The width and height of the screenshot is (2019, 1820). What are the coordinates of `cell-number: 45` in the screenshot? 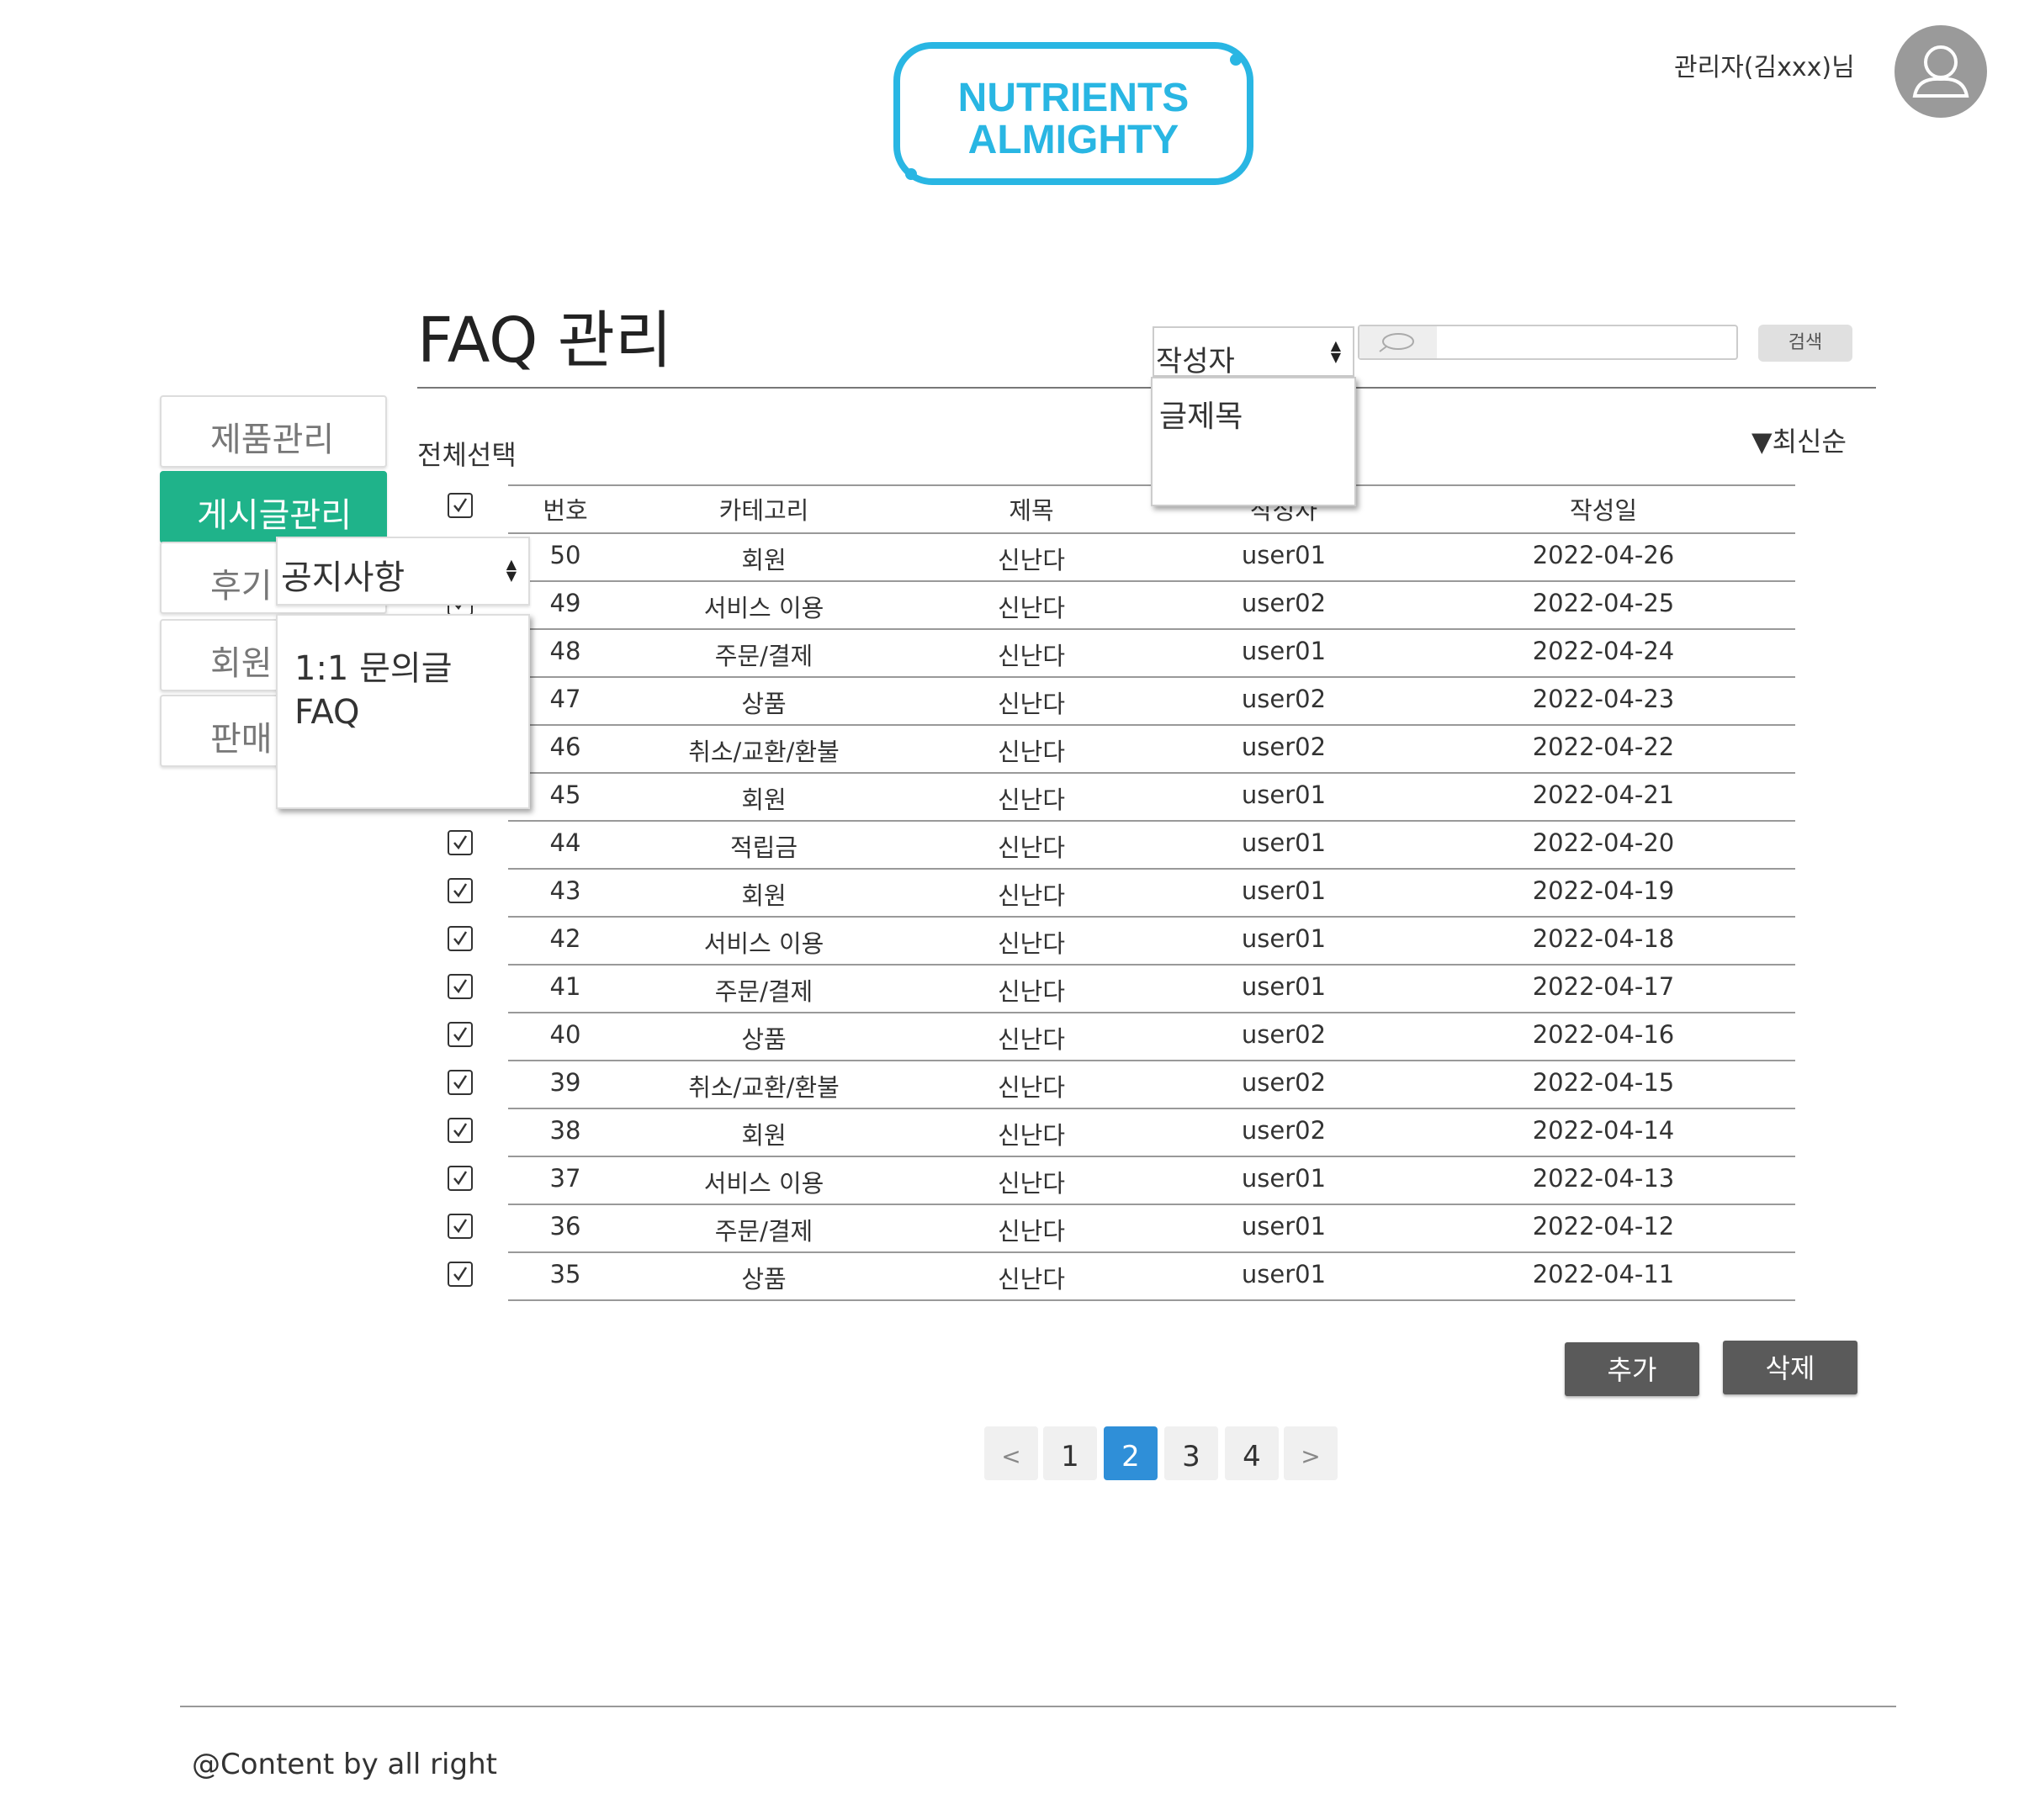 It's located at (565, 794).